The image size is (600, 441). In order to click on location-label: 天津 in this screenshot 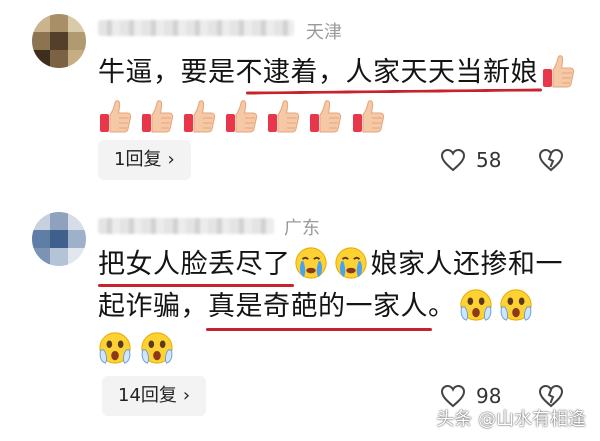, I will do `click(324, 32)`.